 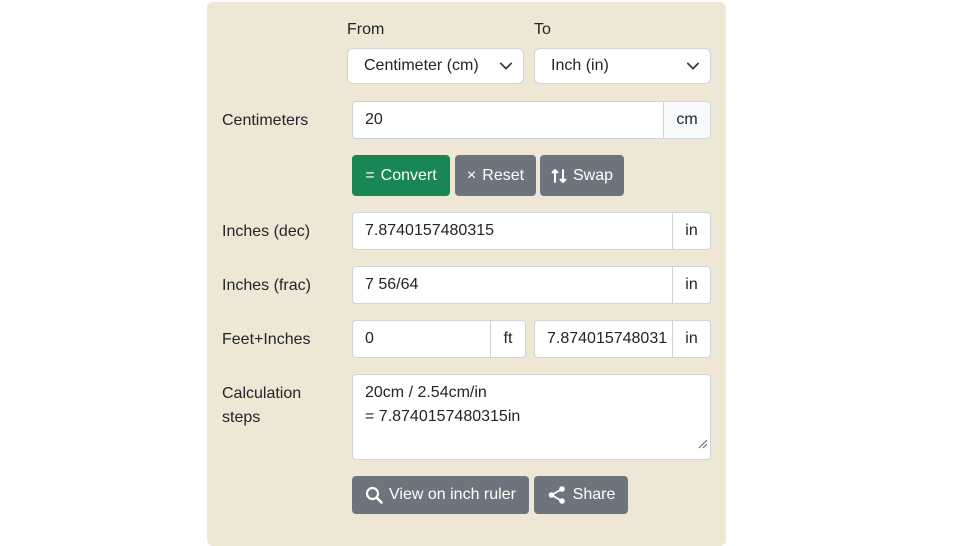 What do you see at coordinates (265, 120) in the screenshot?
I see `input-label: Centimeters` at bounding box center [265, 120].